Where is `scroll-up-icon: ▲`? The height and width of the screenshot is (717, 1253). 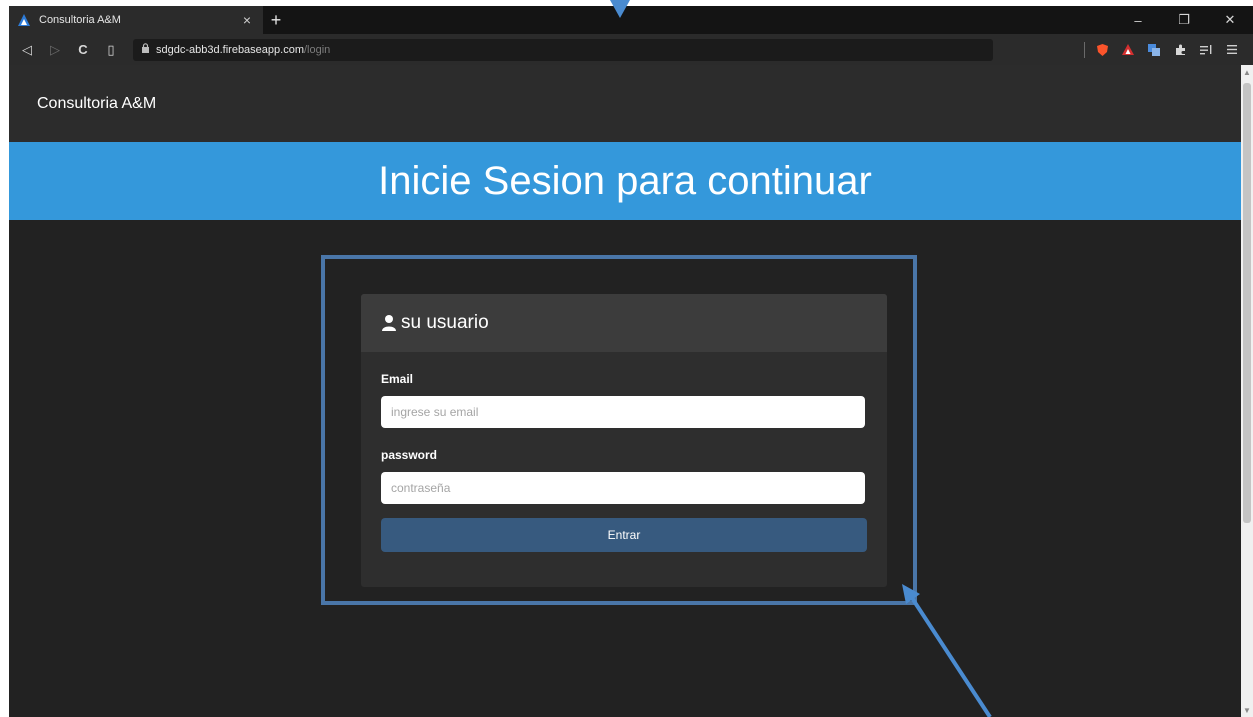 scroll-up-icon: ▲ is located at coordinates (1247, 72).